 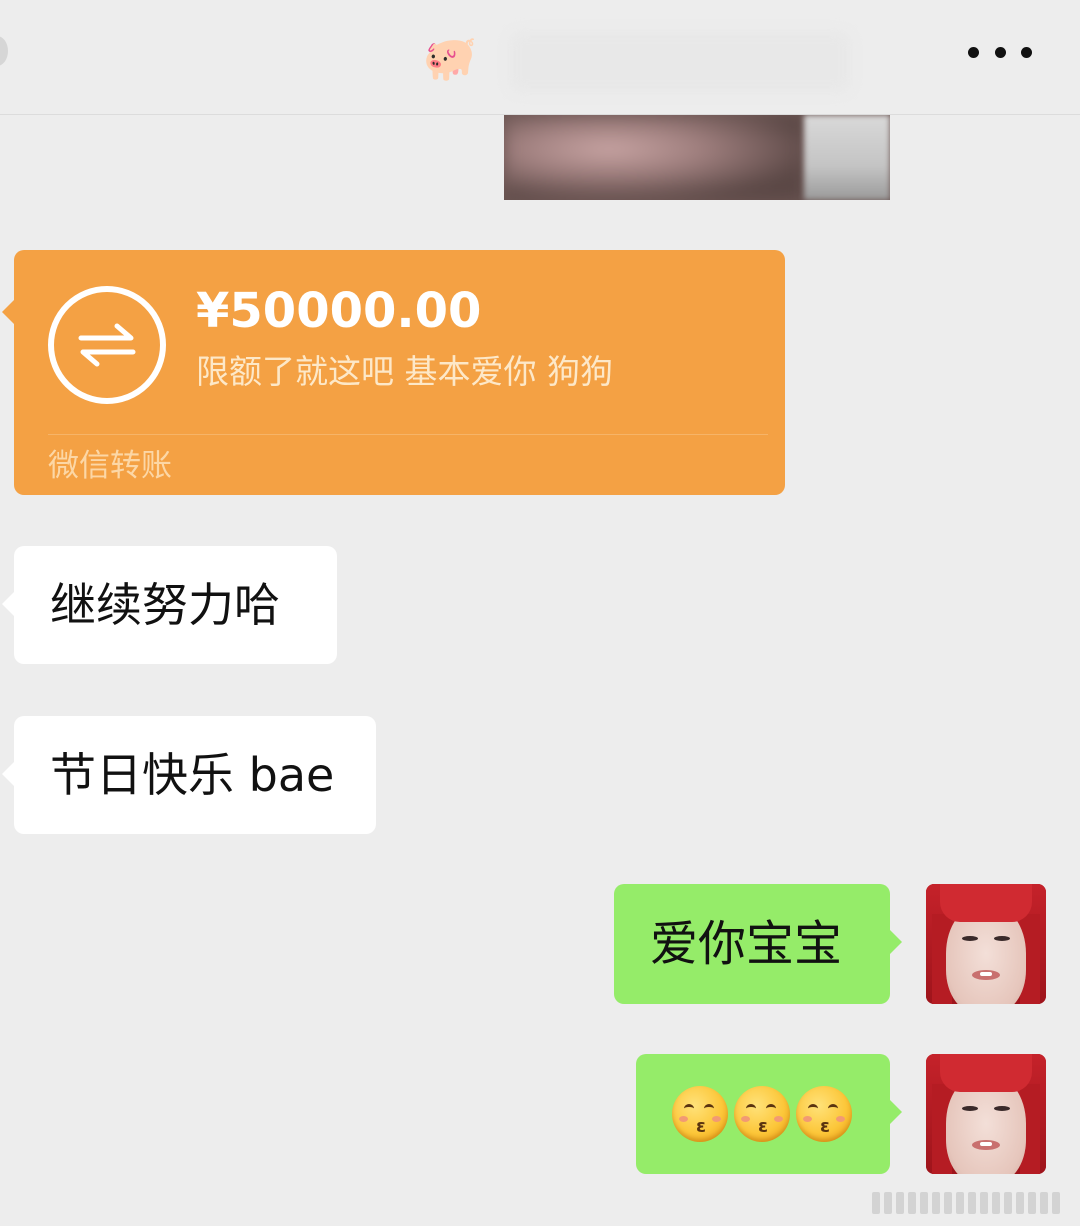 What do you see at coordinates (4, 51) in the screenshot?
I see `back-icon` at bounding box center [4, 51].